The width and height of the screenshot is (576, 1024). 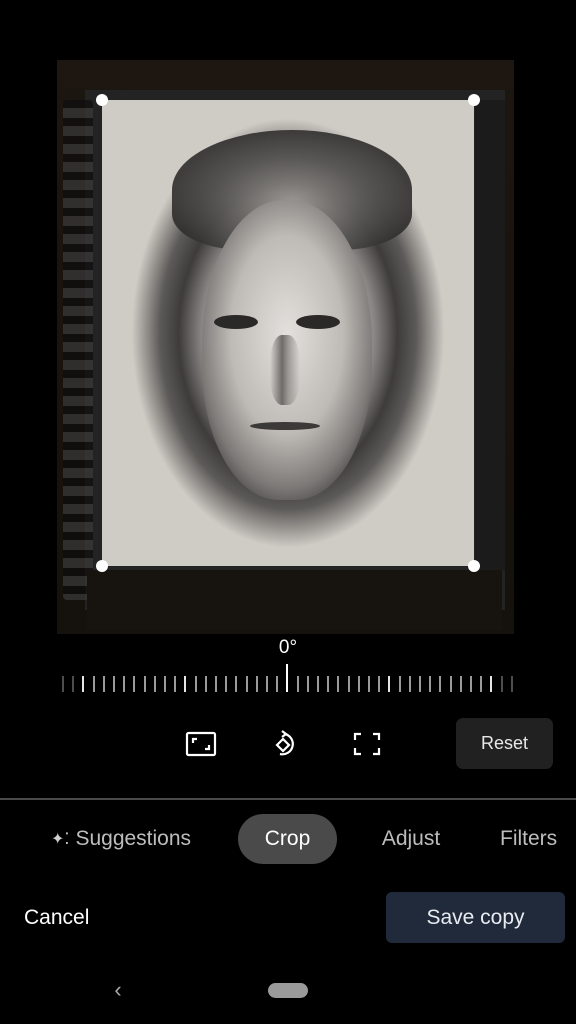 What do you see at coordinates (318, 322) in the screenshot?
I see `sketch-right-eye` at bounding box center [318, 322].